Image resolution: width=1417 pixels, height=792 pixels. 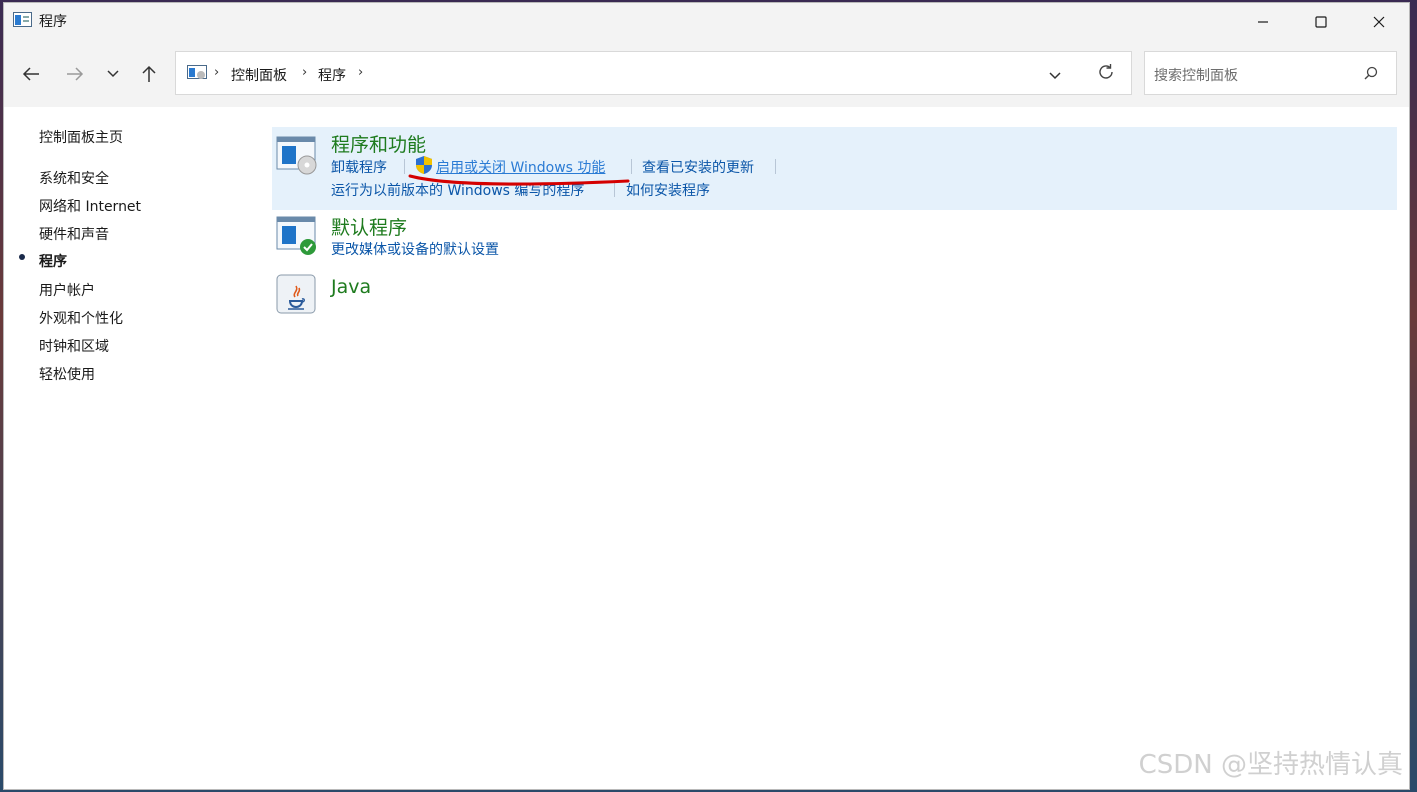 I want to click on address-bar: › 控制面板 › 程序 ›, so click(x=653, y=73).